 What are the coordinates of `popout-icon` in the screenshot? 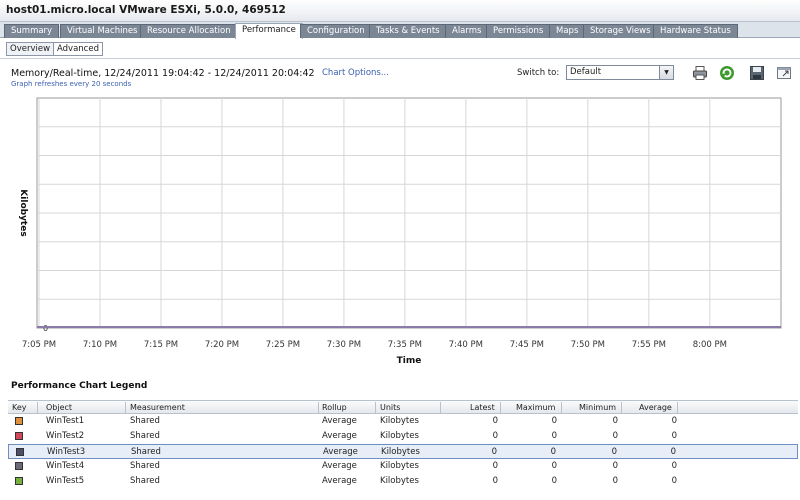 It's located at (784, 73).